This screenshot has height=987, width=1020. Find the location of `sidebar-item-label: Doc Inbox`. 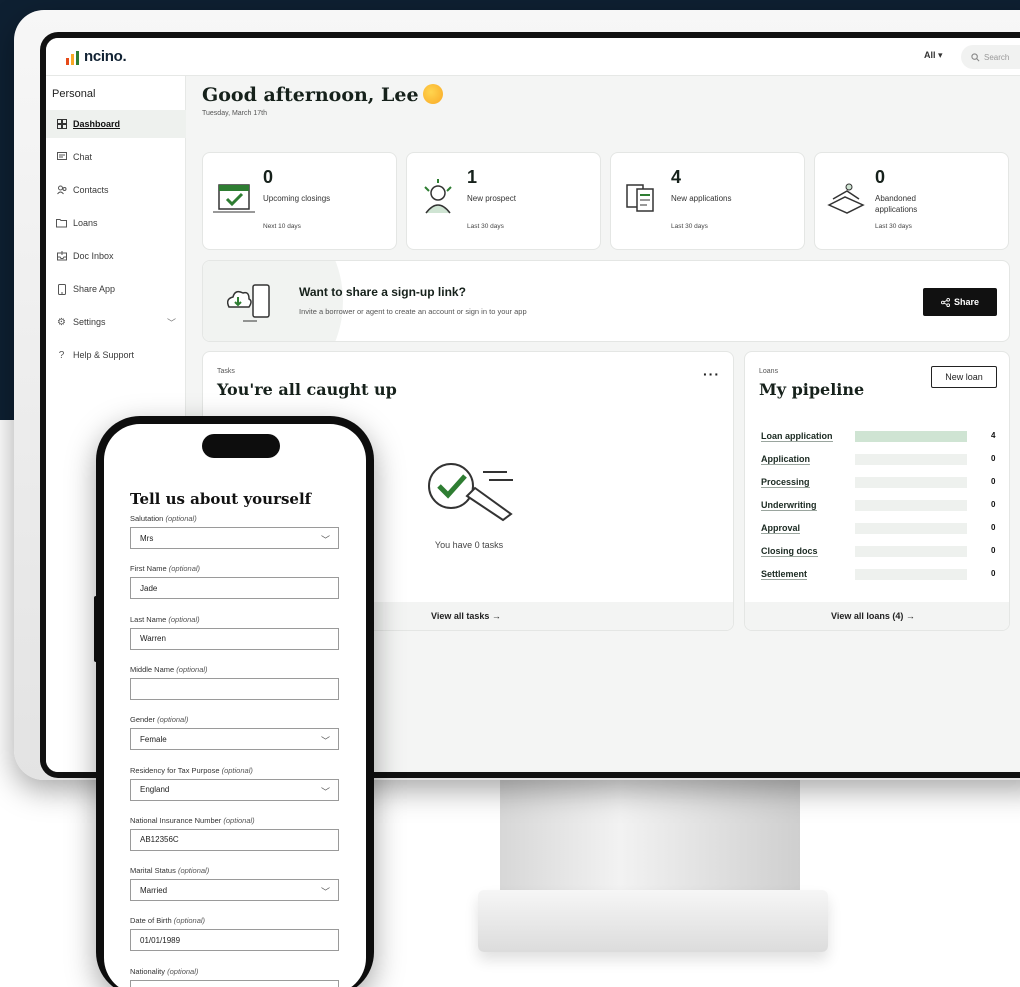

sidebar-item-label: Doc Inbox is located at coordinates (93, 256).